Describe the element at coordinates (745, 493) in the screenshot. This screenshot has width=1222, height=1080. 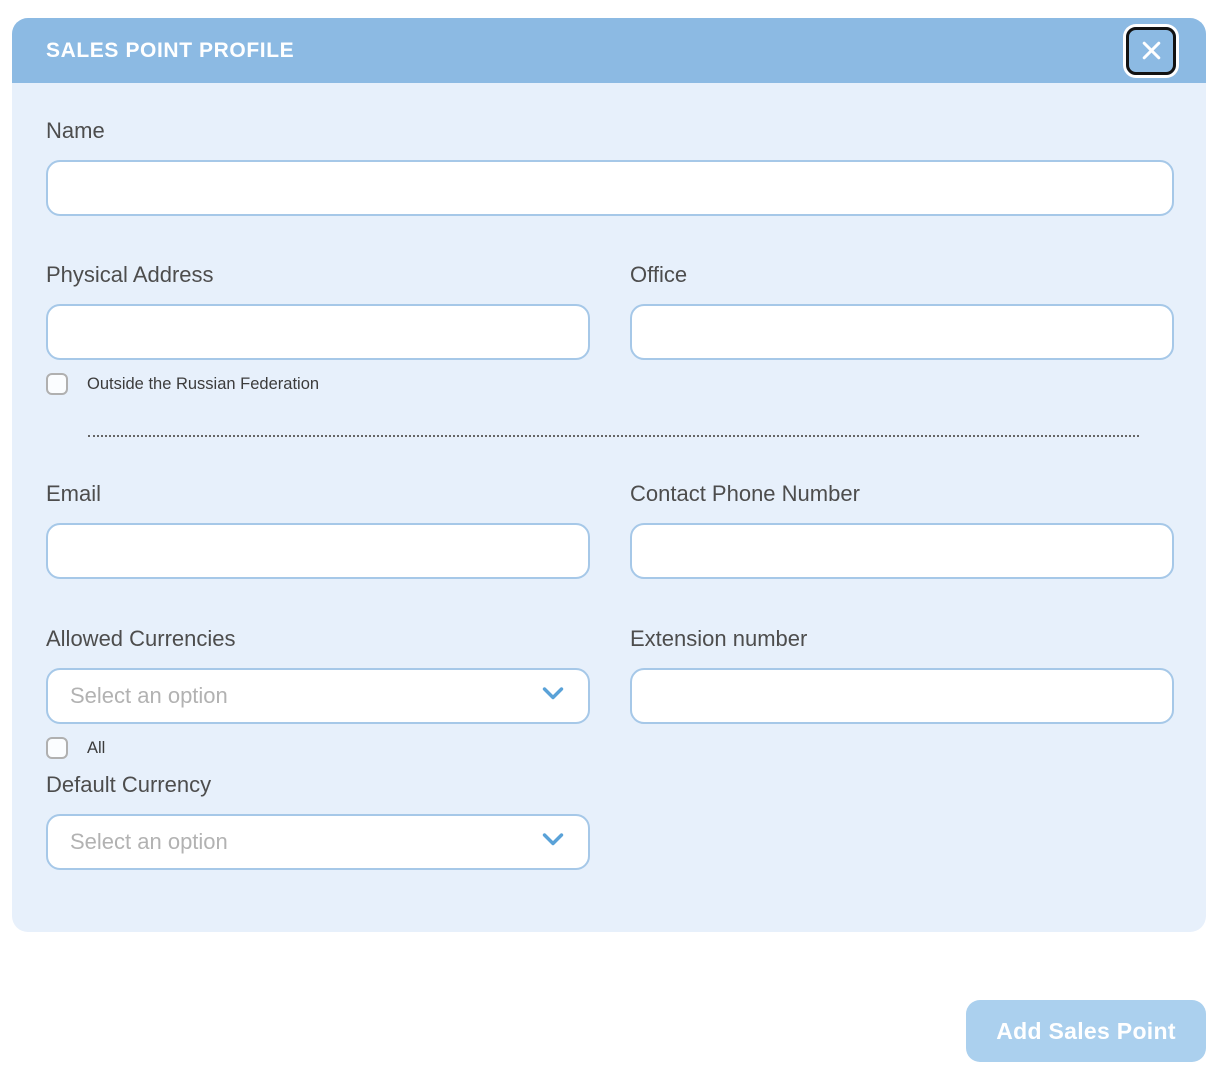
I see `contact-phone-label: Contact Phone Number` at that location.